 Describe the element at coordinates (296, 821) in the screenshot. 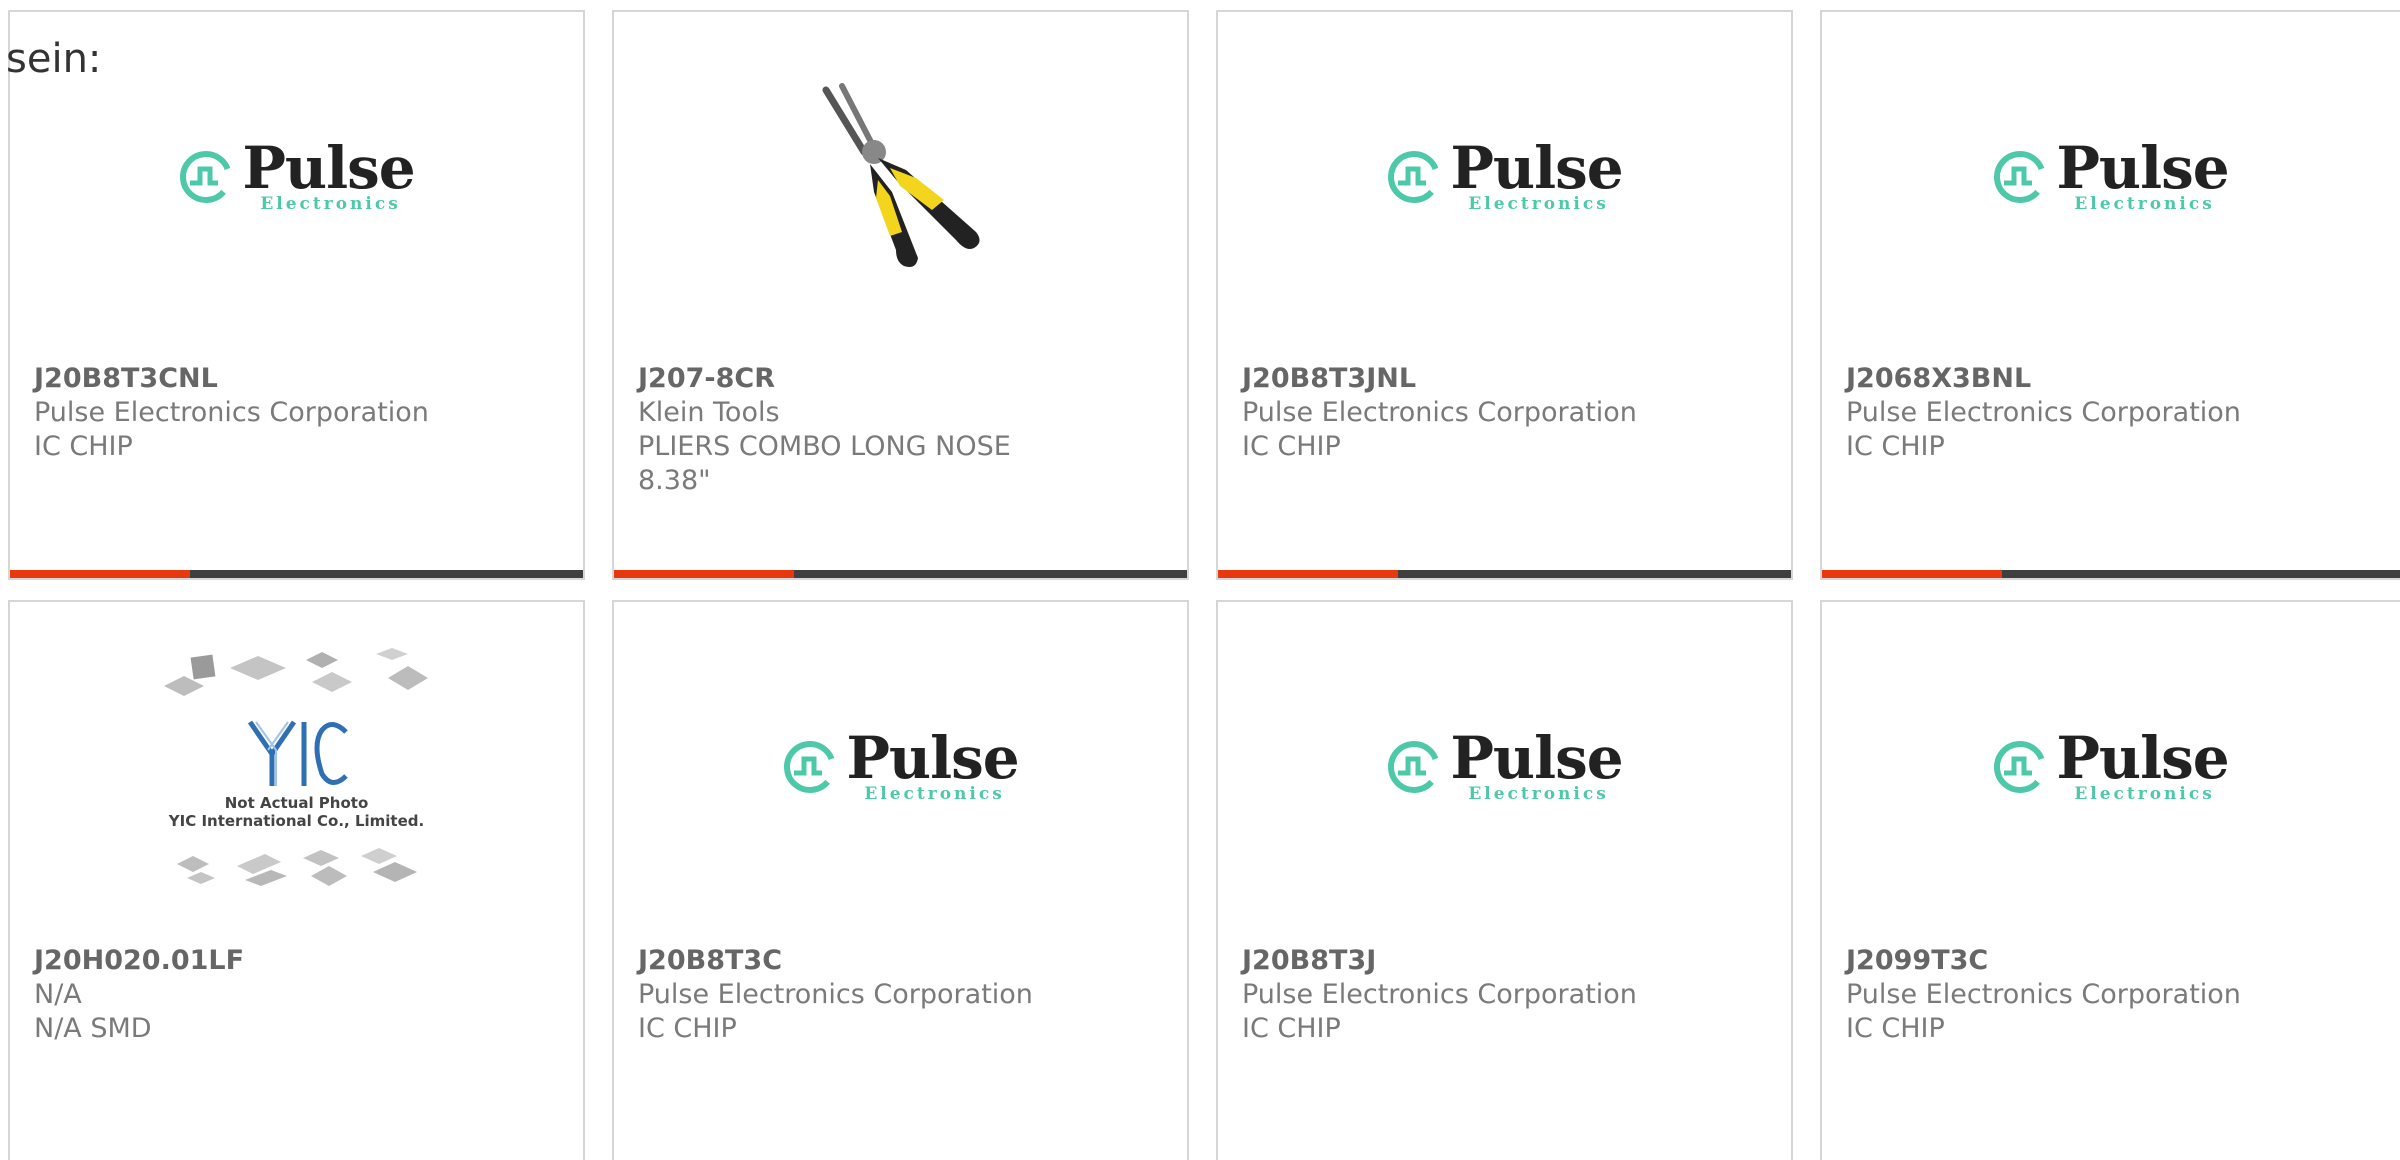

I see `yic-caption-line-2: YIC International Co., Limited.` at that location.